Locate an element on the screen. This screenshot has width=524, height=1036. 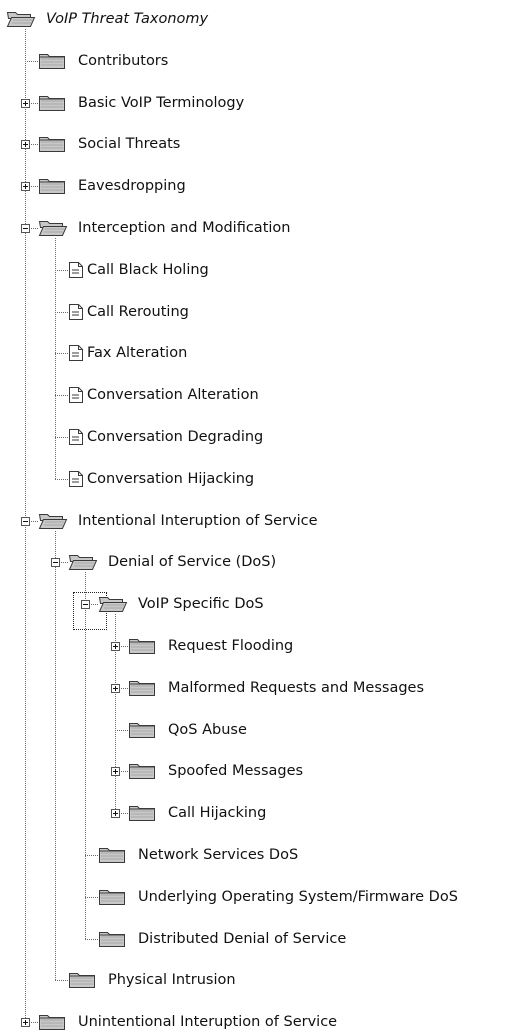
tree-node-interception-and-modification: Interception and Modification is located at coordinates (164, 228).